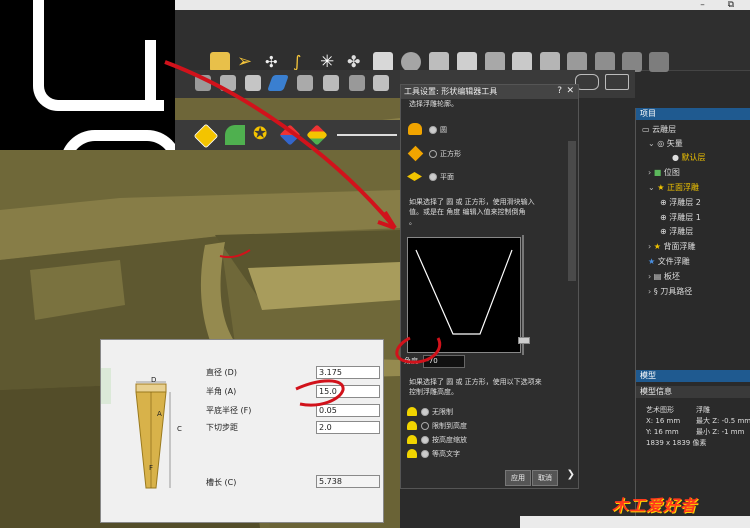 Image resolution: width=750 pixels, height=528 pixels. What do you see at coordinates (635, 522) in the screenshot?
I see `system-tray` at bounding box center [635, 522].